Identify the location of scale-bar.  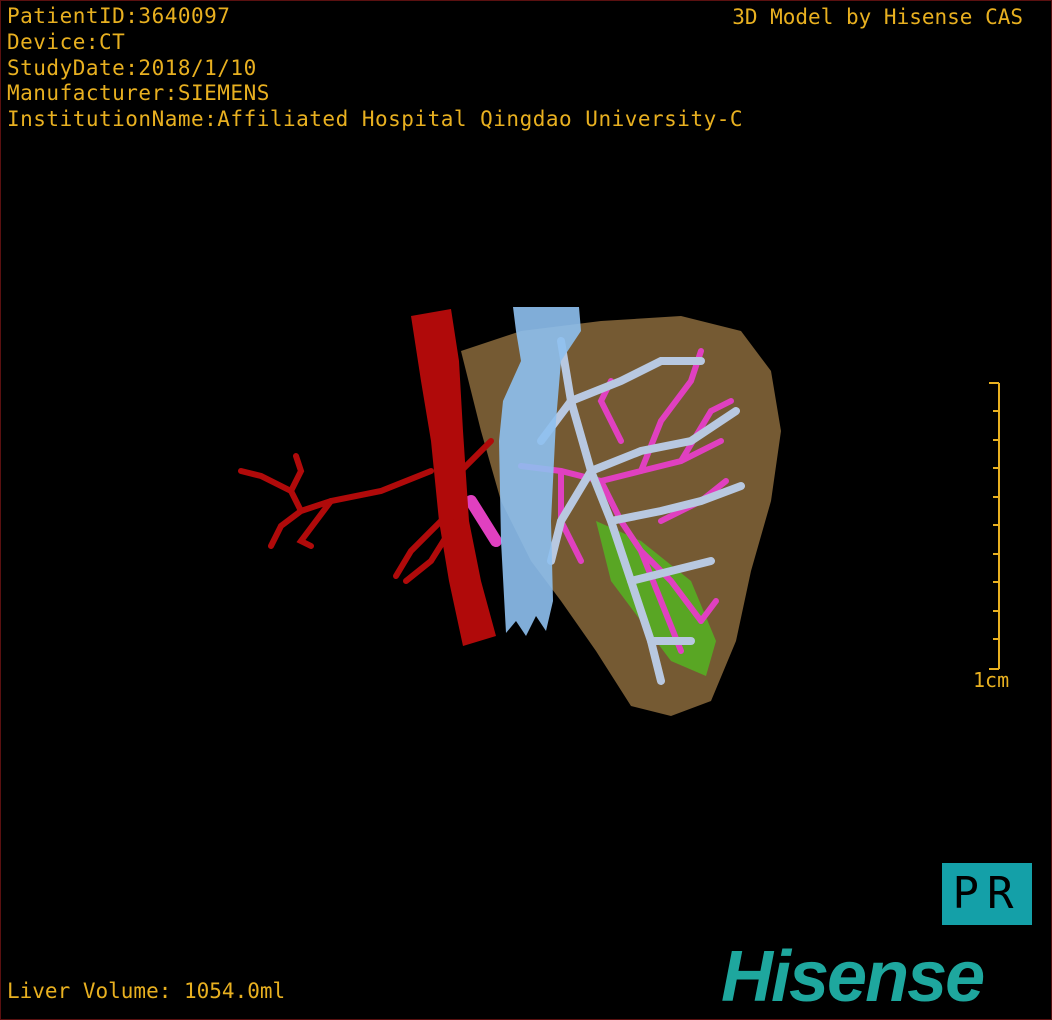
(994, 526).